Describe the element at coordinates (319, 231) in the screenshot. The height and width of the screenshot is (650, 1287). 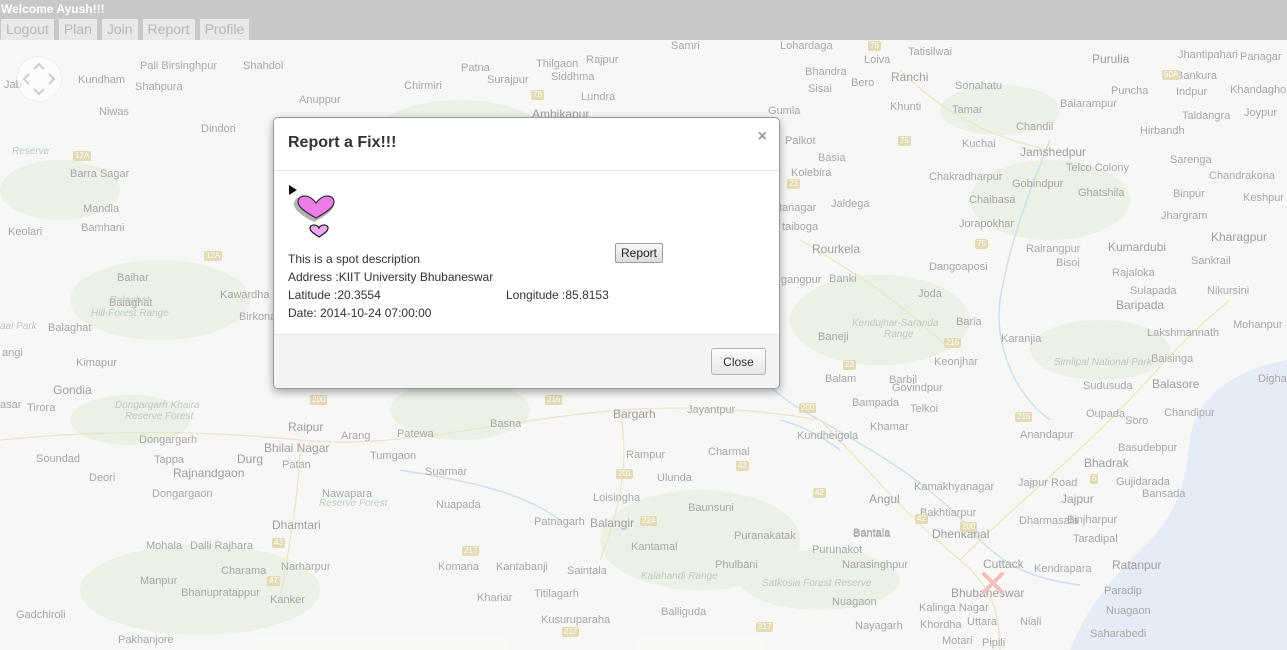
I see `small-heart-icon` at that location.